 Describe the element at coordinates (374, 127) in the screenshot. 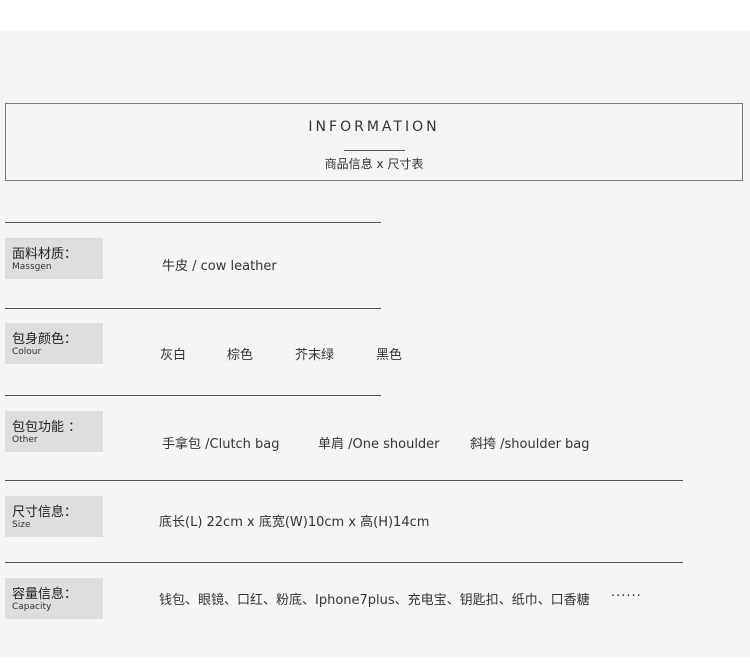

I see `header-title: INFORMATION` at that location.